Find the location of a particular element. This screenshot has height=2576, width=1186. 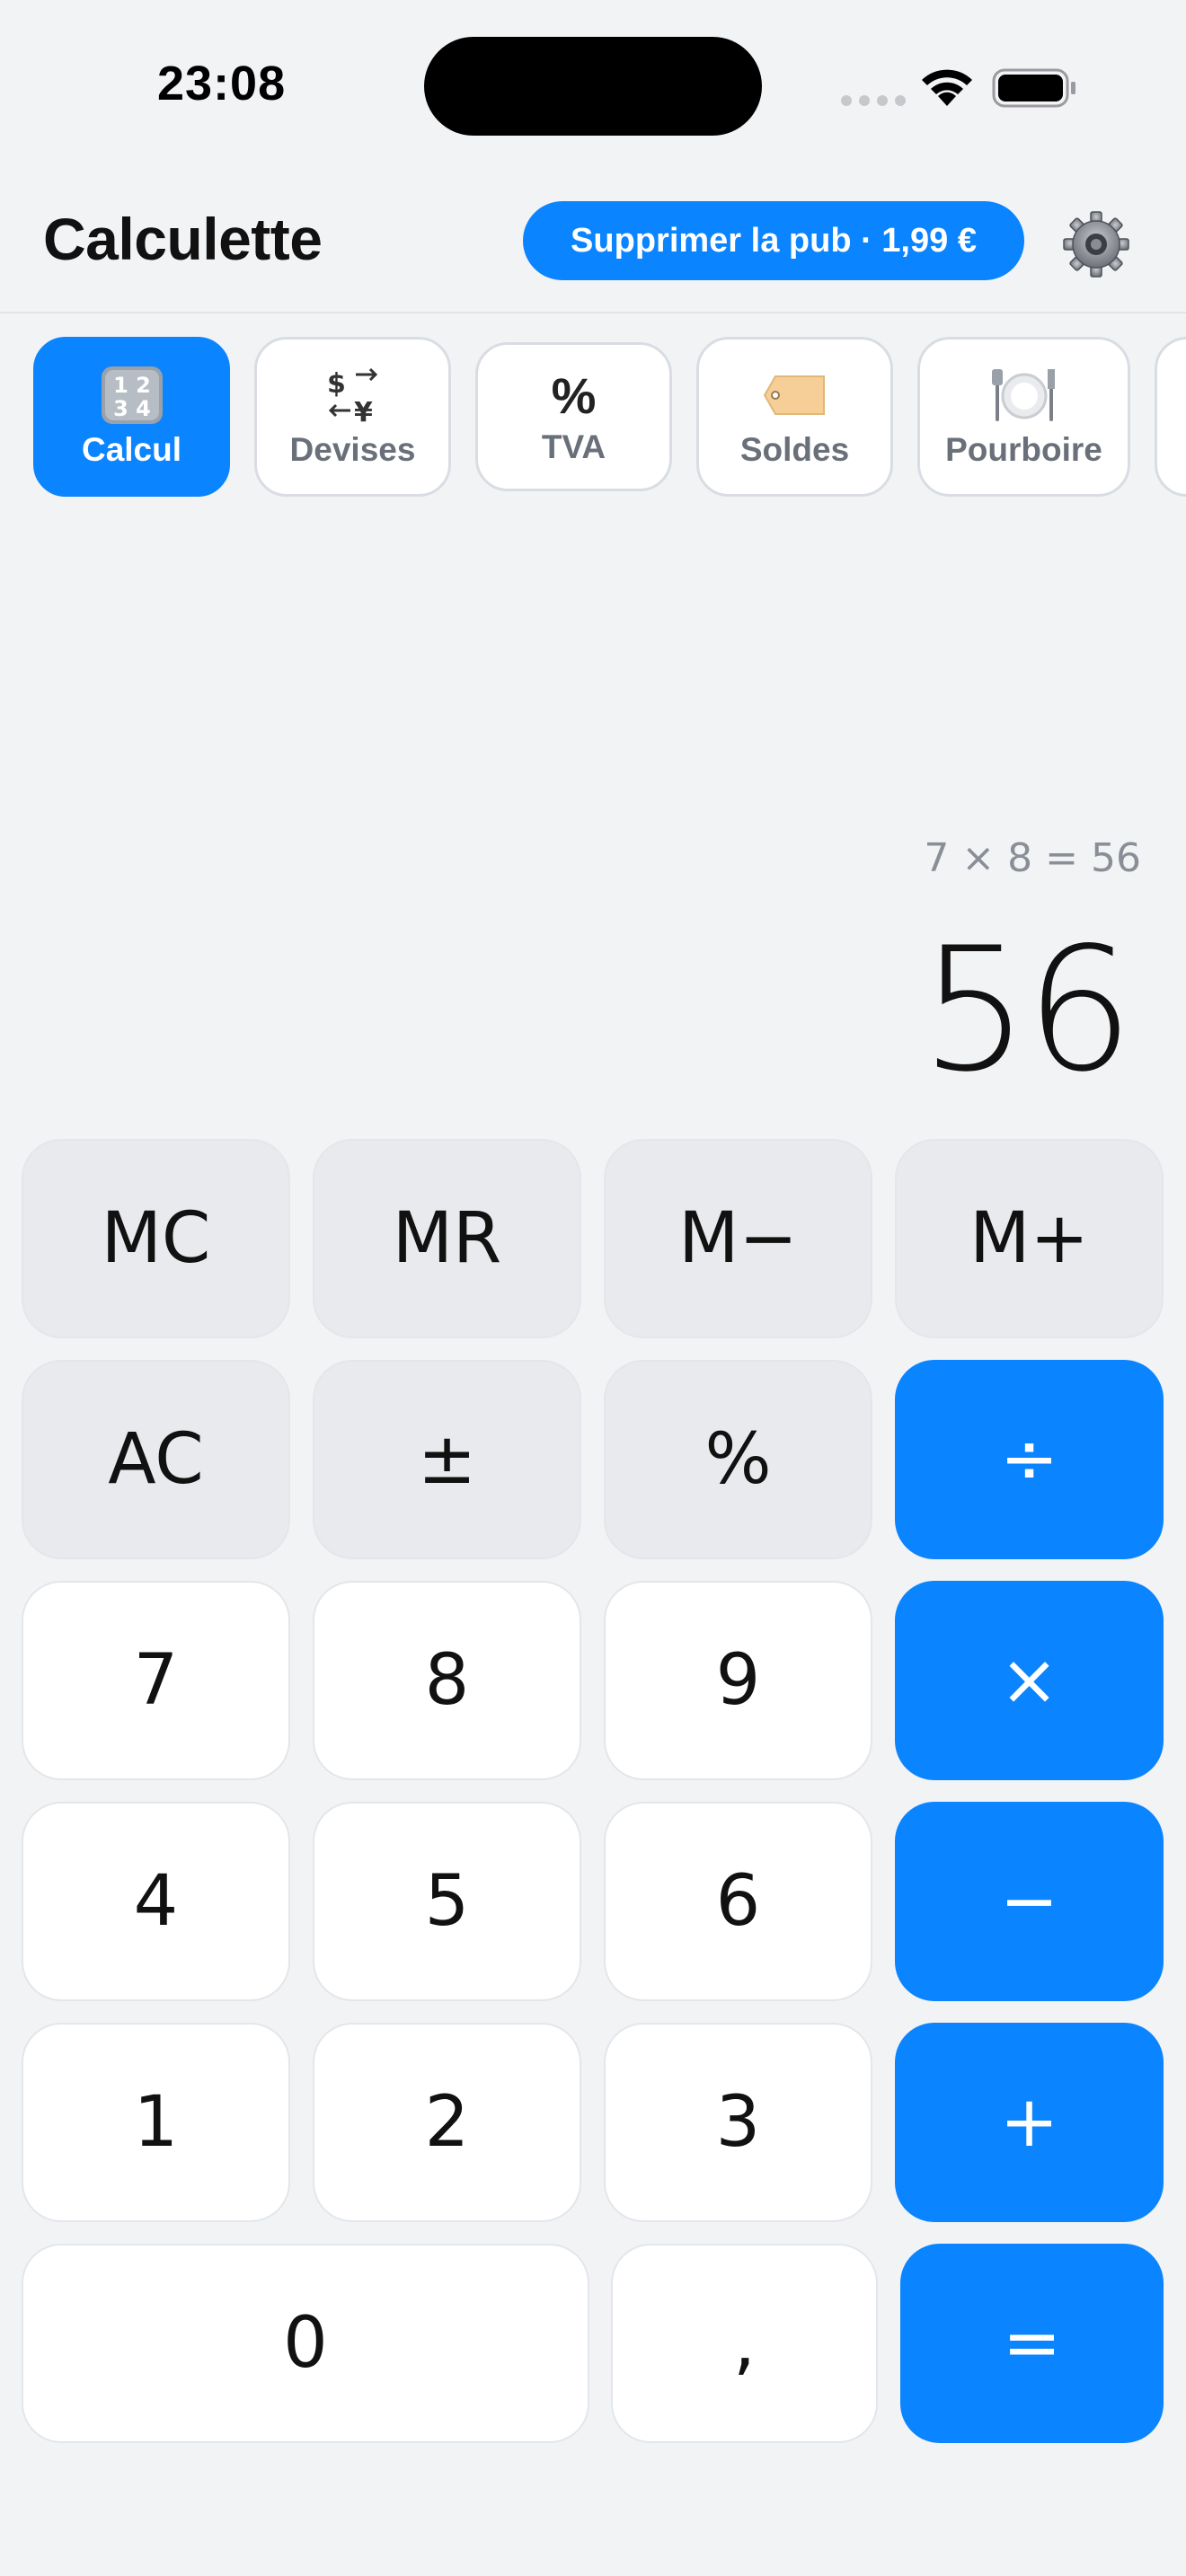

digit-7-button: 7 is located at coordinates (156, 1680).